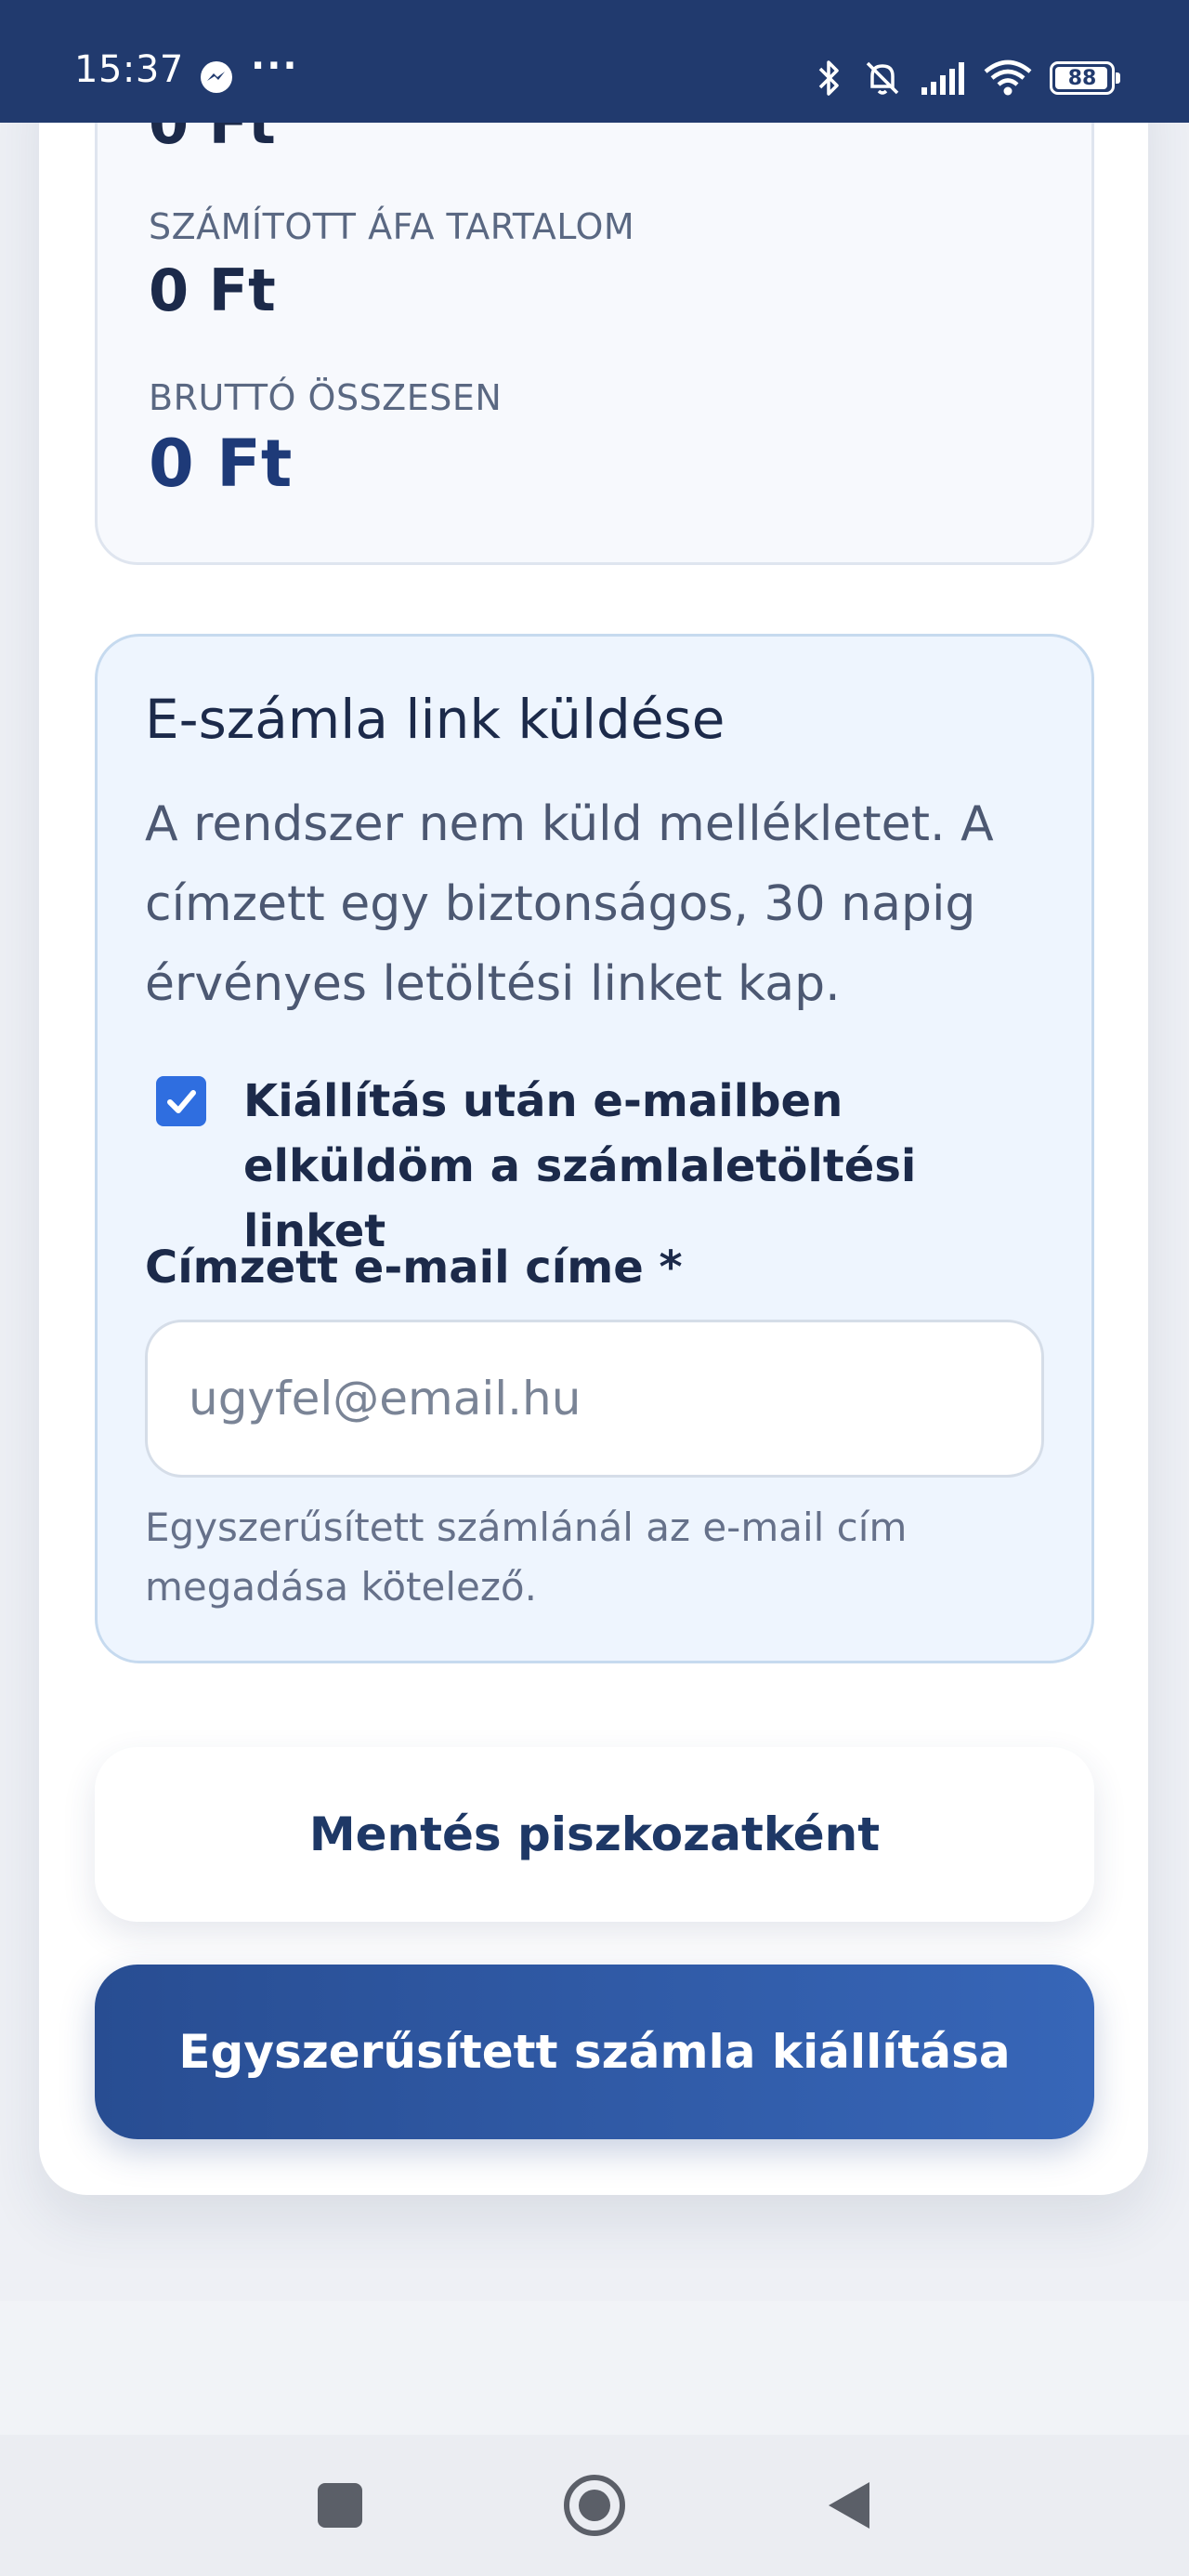  Describe the element at coordinates (594, 2052) in the screenshot. I see `issue-simplified-invoice-button: Egyszerűsített számla kiállítása` at that location.